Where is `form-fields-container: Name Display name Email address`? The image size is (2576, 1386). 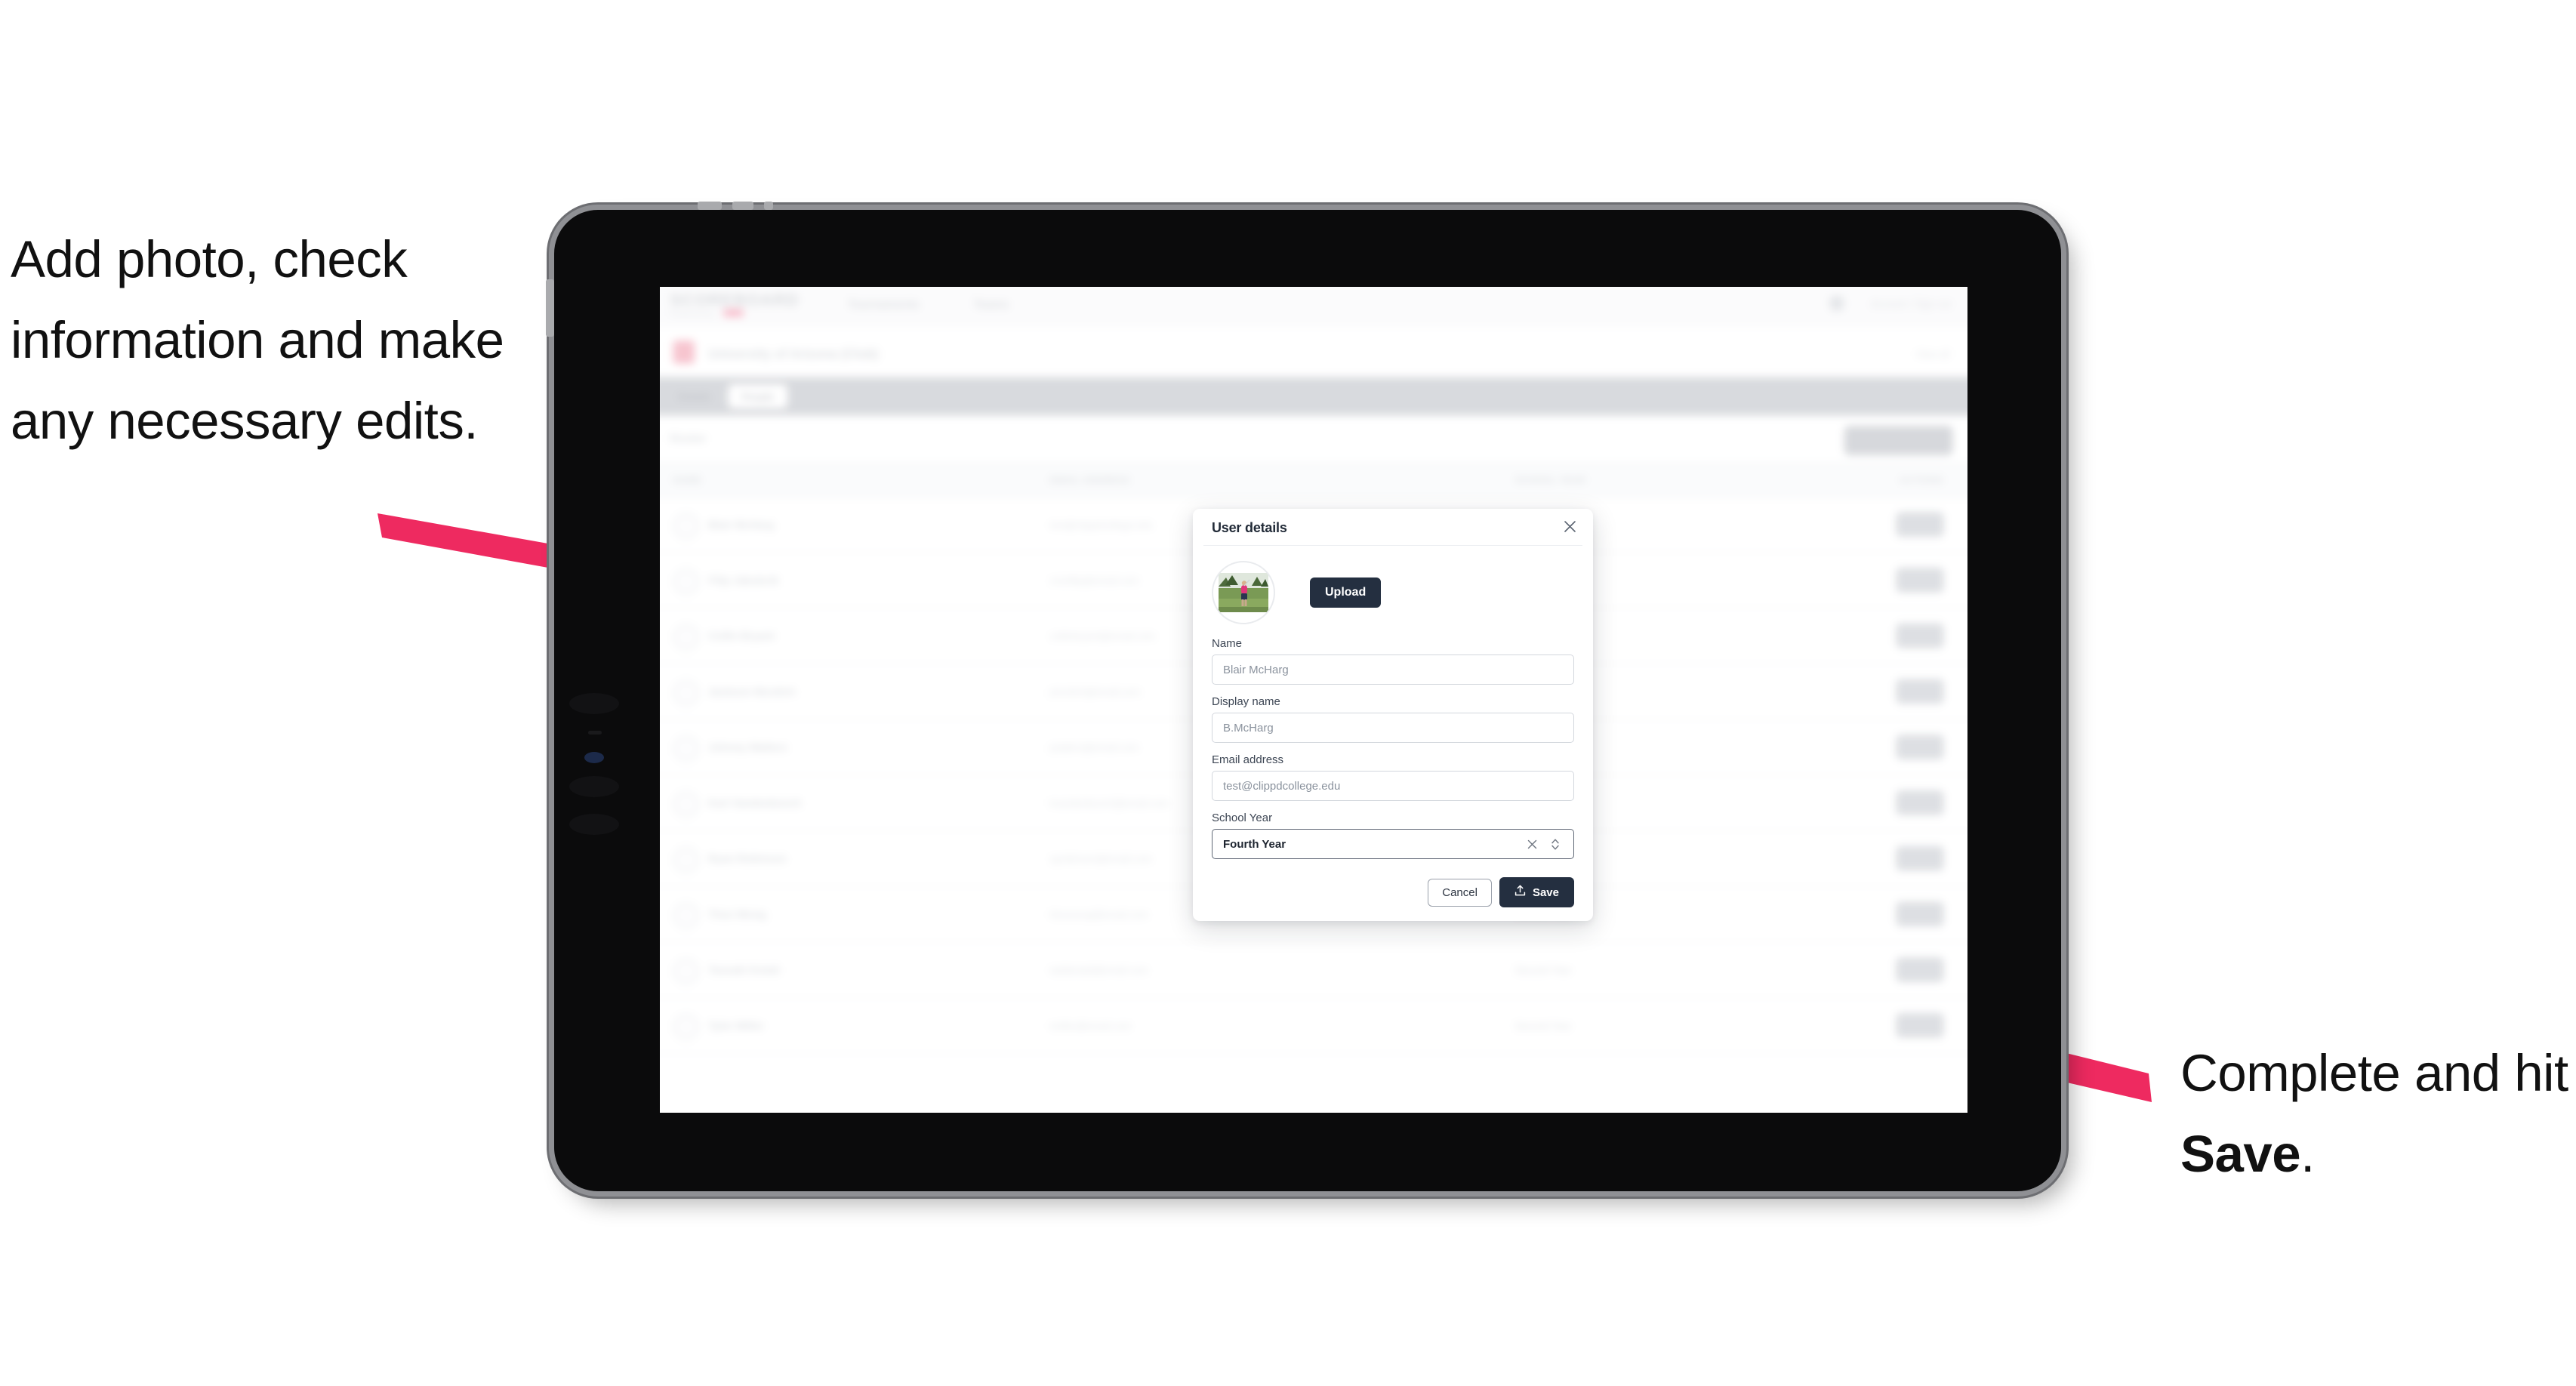 form-fields-container: Name Display name Email address is located at coordinates (1393, 719).